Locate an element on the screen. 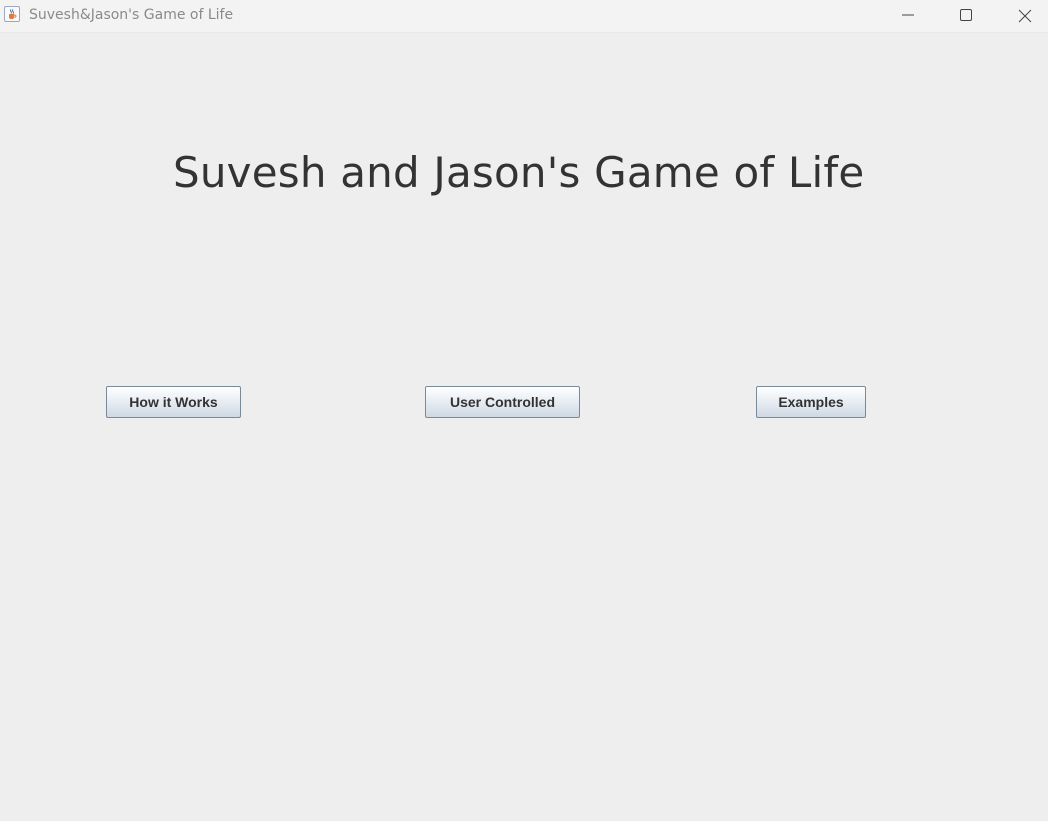  close-icon is located at coordinates (1025, 16).